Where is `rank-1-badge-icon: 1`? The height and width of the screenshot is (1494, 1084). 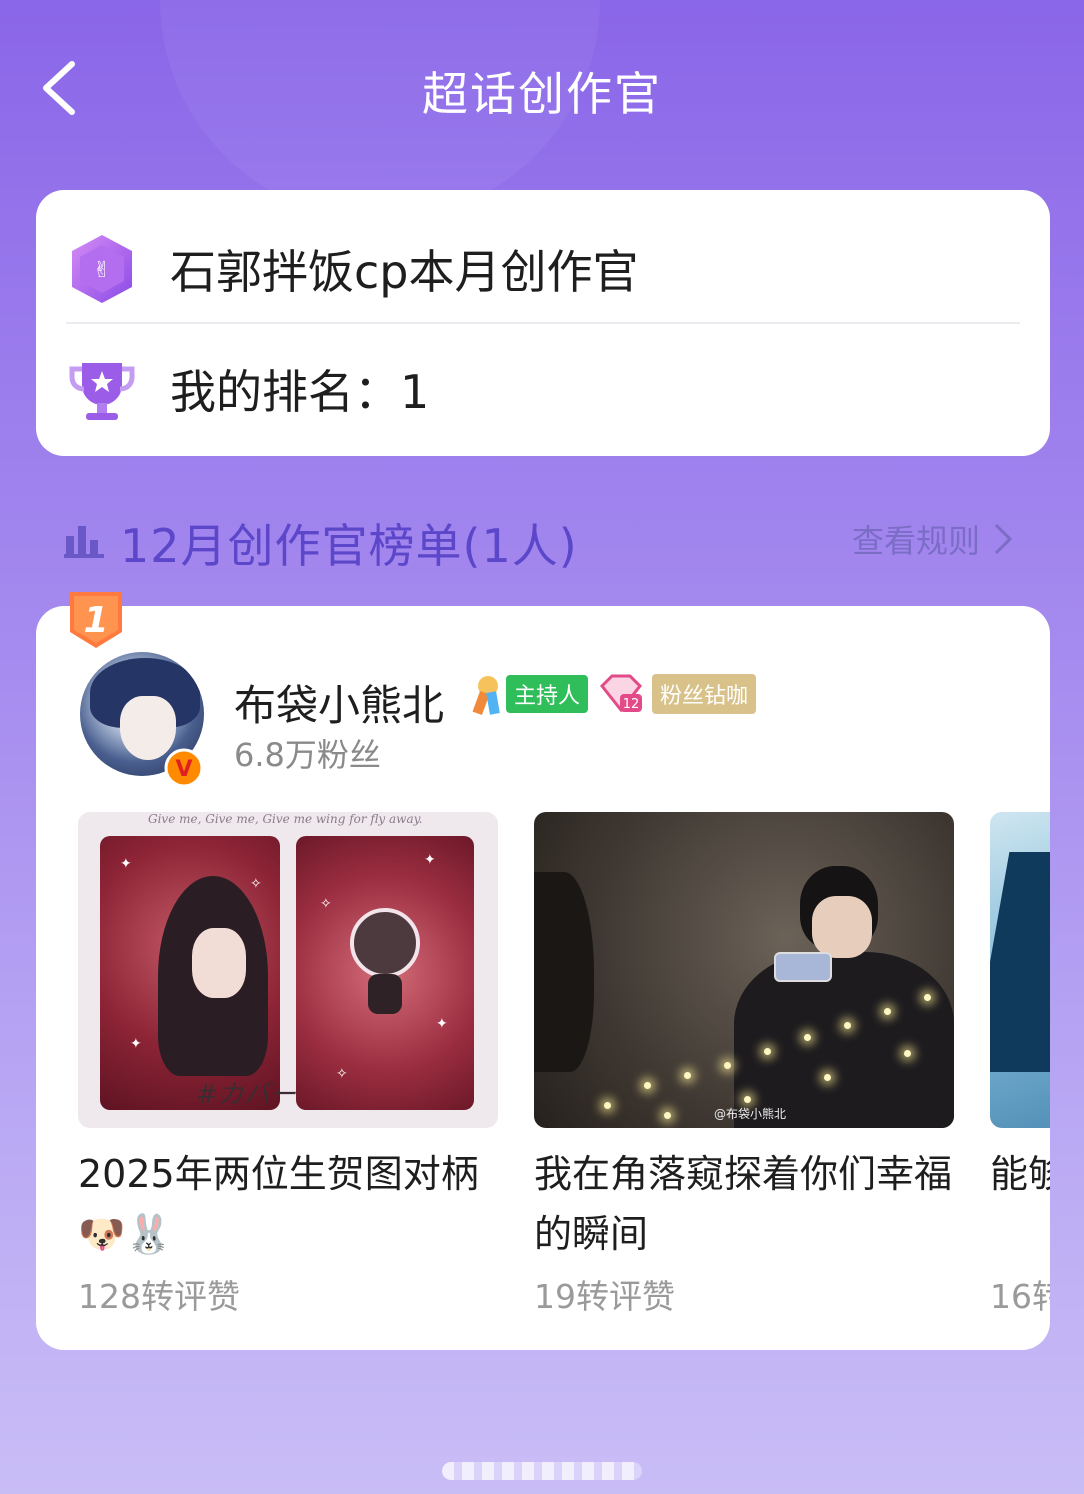 rank-1-badge-icon: 1 is located at coordinates (96, 620).